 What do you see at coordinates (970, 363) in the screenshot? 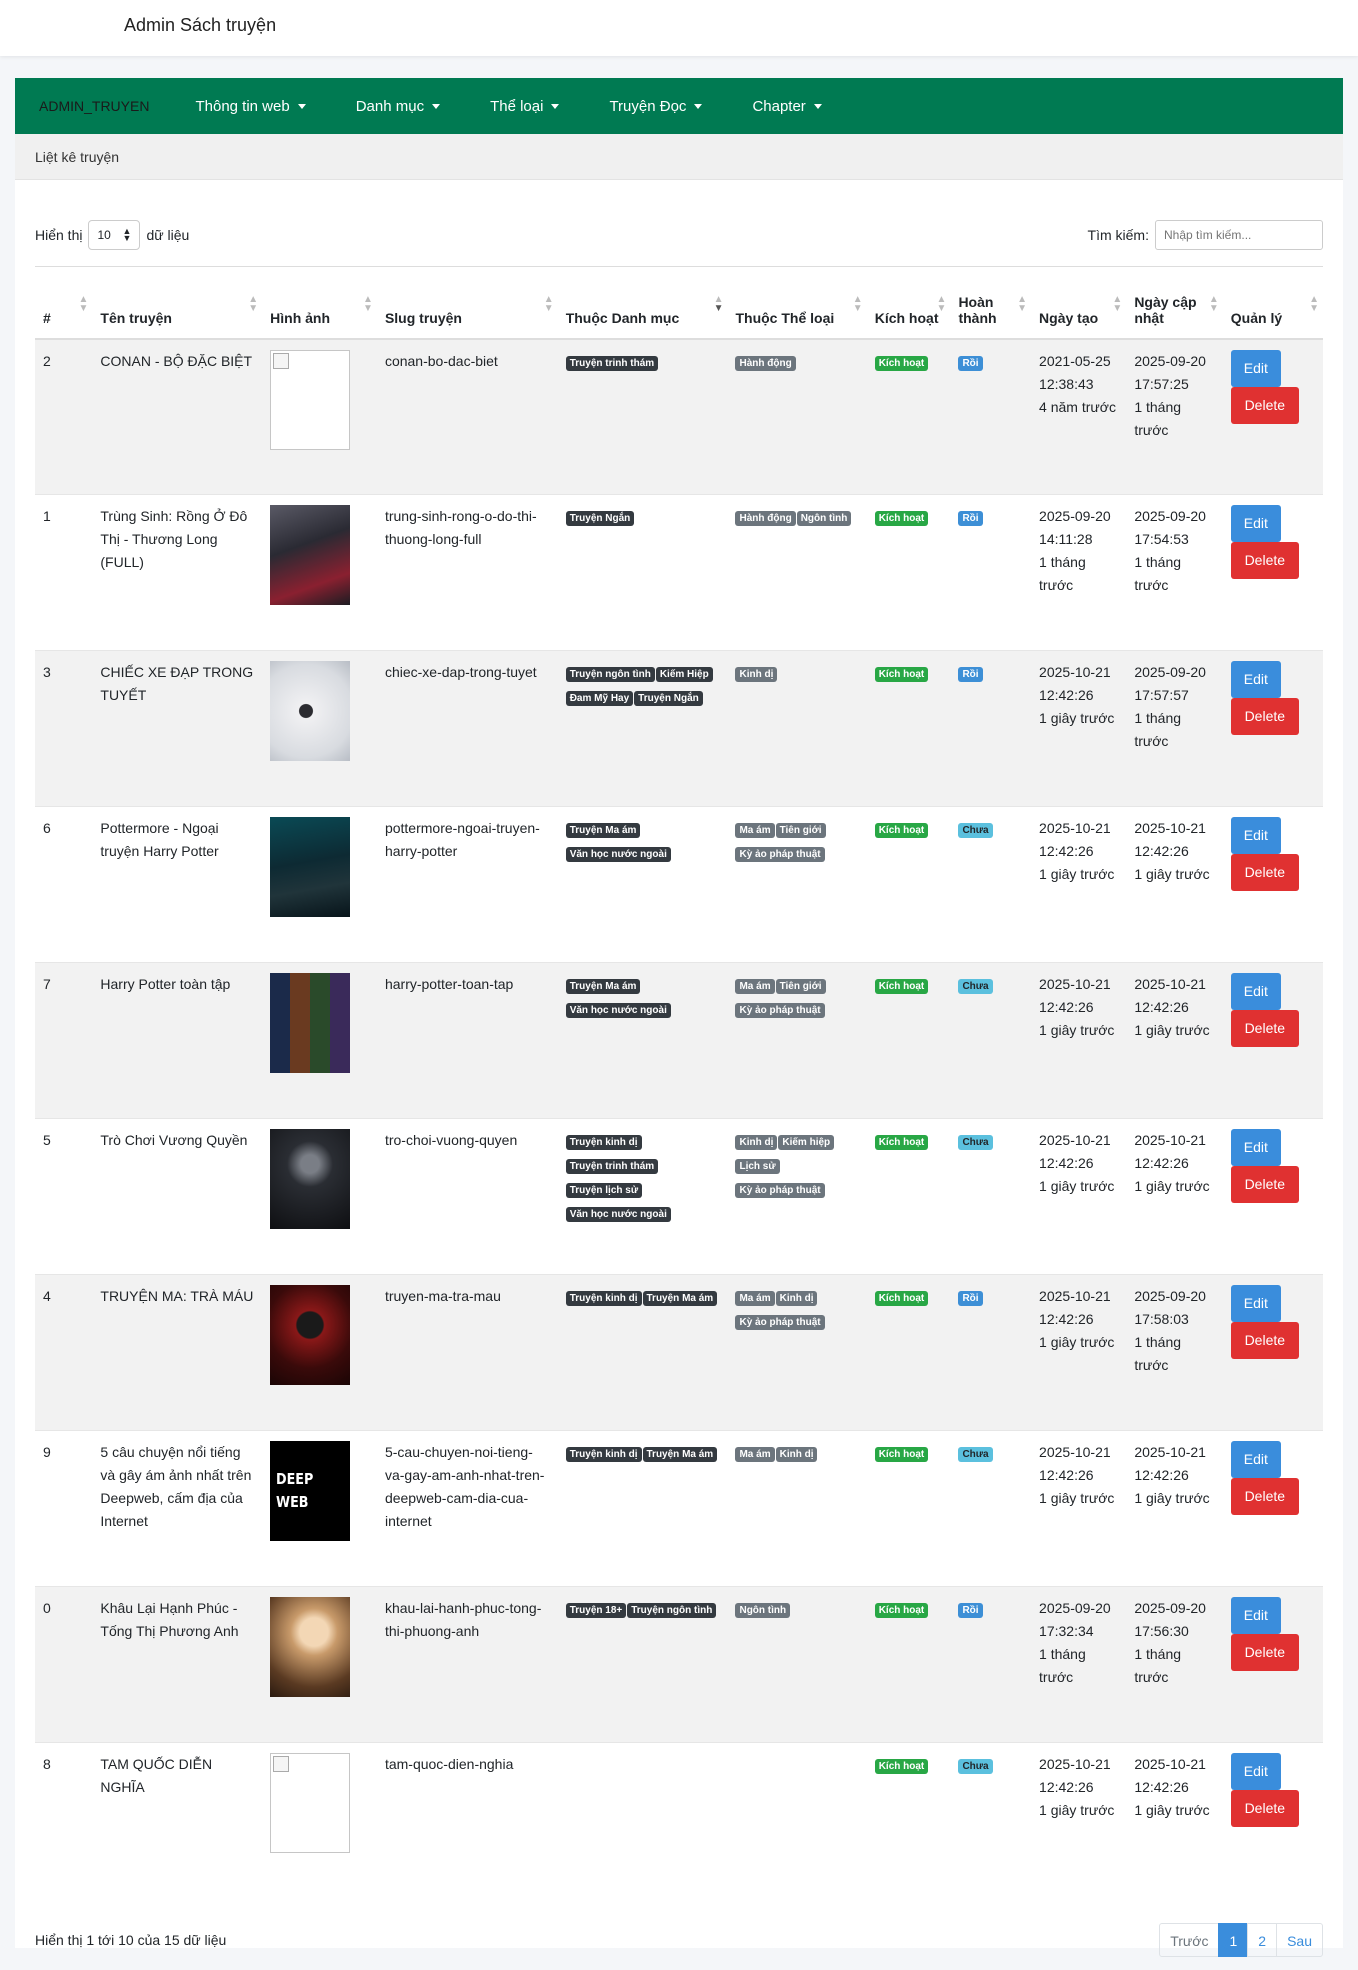
I see `completion-status-badge: Rồi` at bounding box center [970, 363].